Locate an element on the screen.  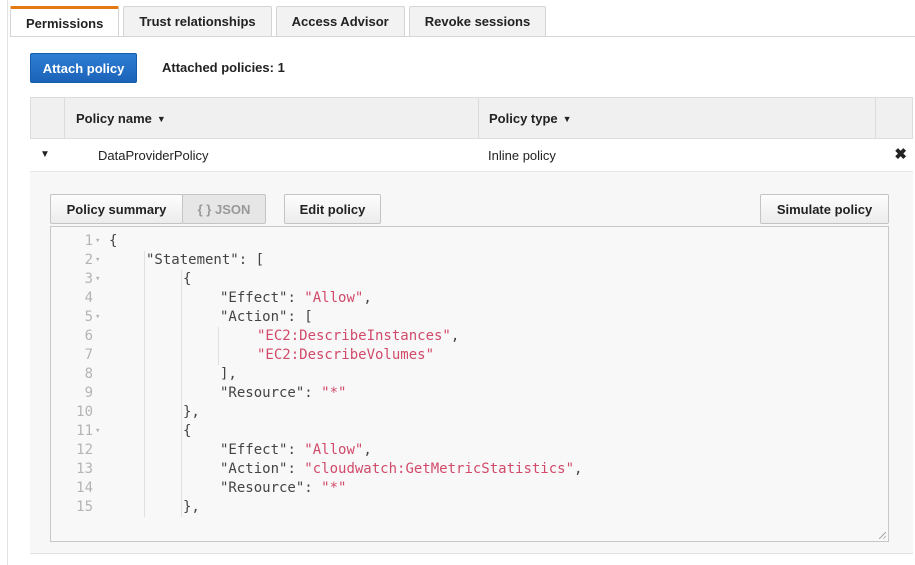
attached-policies-count: Attached policies: 1 is located at coordinates (223, 67).